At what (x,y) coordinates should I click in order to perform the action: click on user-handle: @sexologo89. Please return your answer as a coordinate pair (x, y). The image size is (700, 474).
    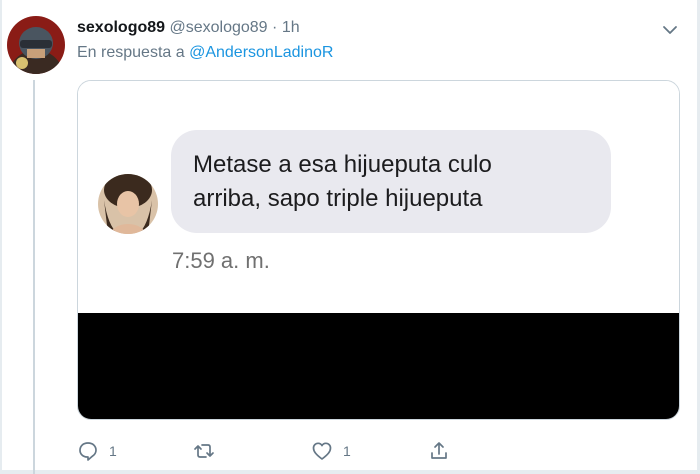
    Looking at the image, I should click on (218, 27).